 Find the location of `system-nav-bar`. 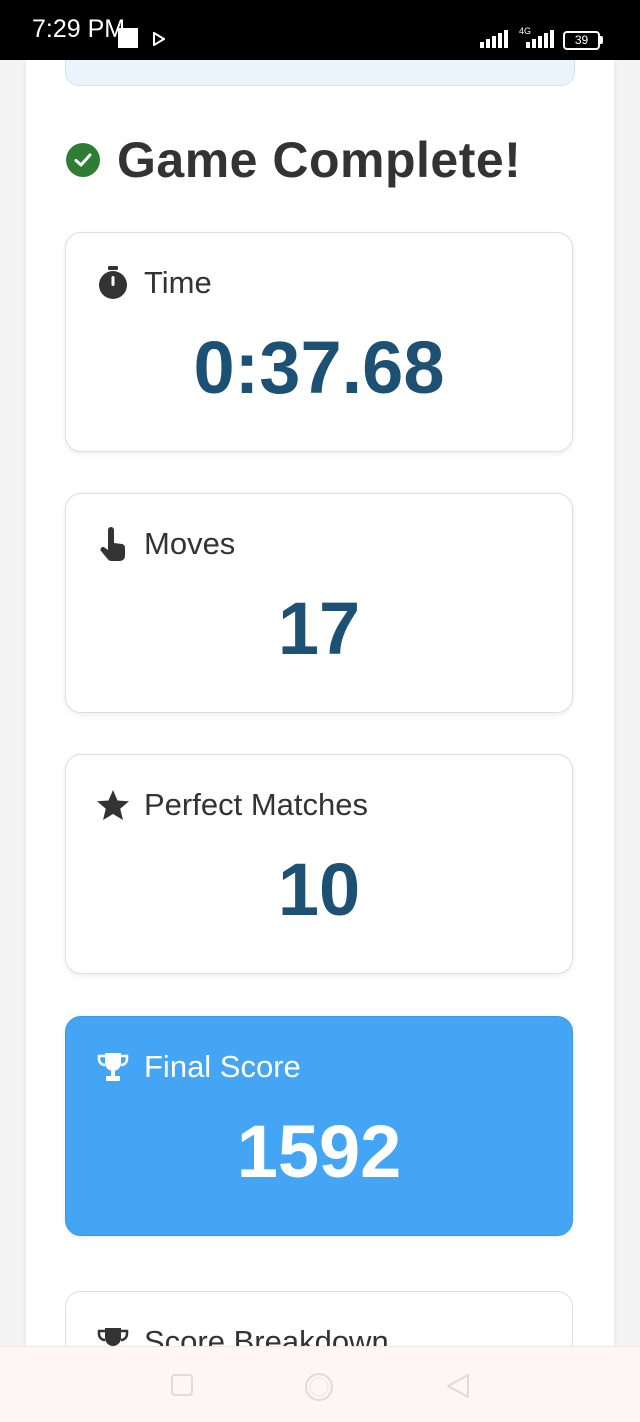

system-nav-bar is located at coordinates (320, 1384).